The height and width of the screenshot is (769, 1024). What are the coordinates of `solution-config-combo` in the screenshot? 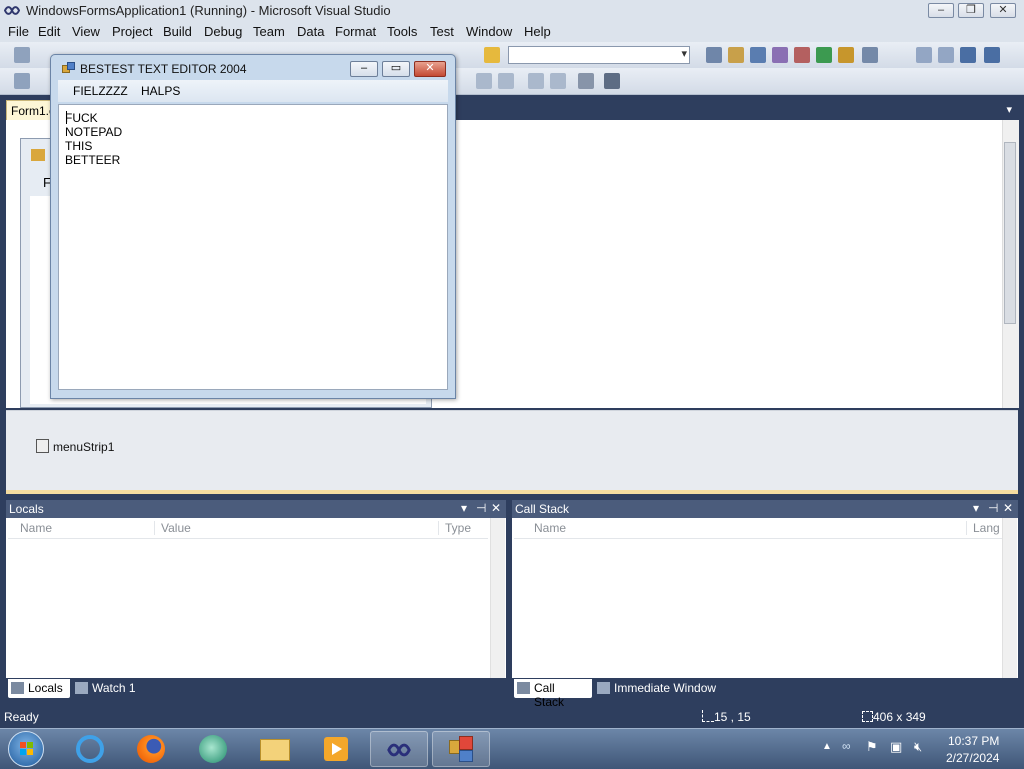 It's located at (599, 55).